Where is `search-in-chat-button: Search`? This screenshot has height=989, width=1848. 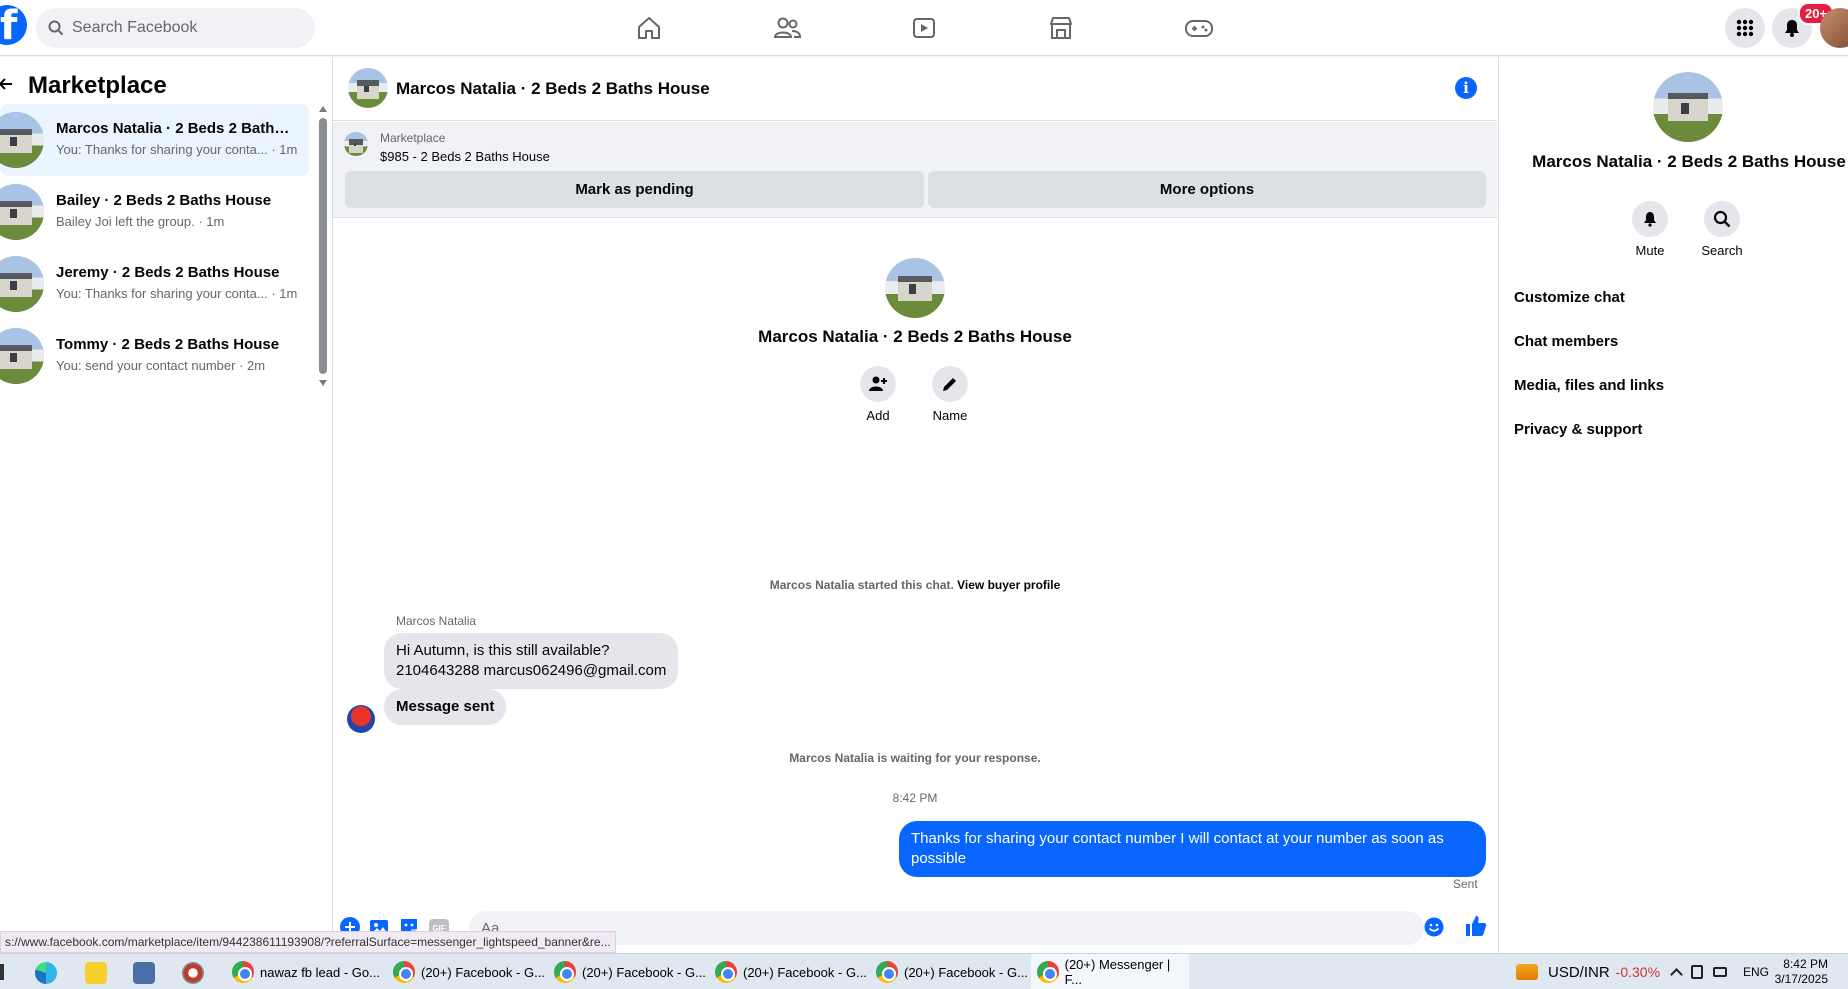
search-in-chat-button: Search is located at coordinates (1722, 229).